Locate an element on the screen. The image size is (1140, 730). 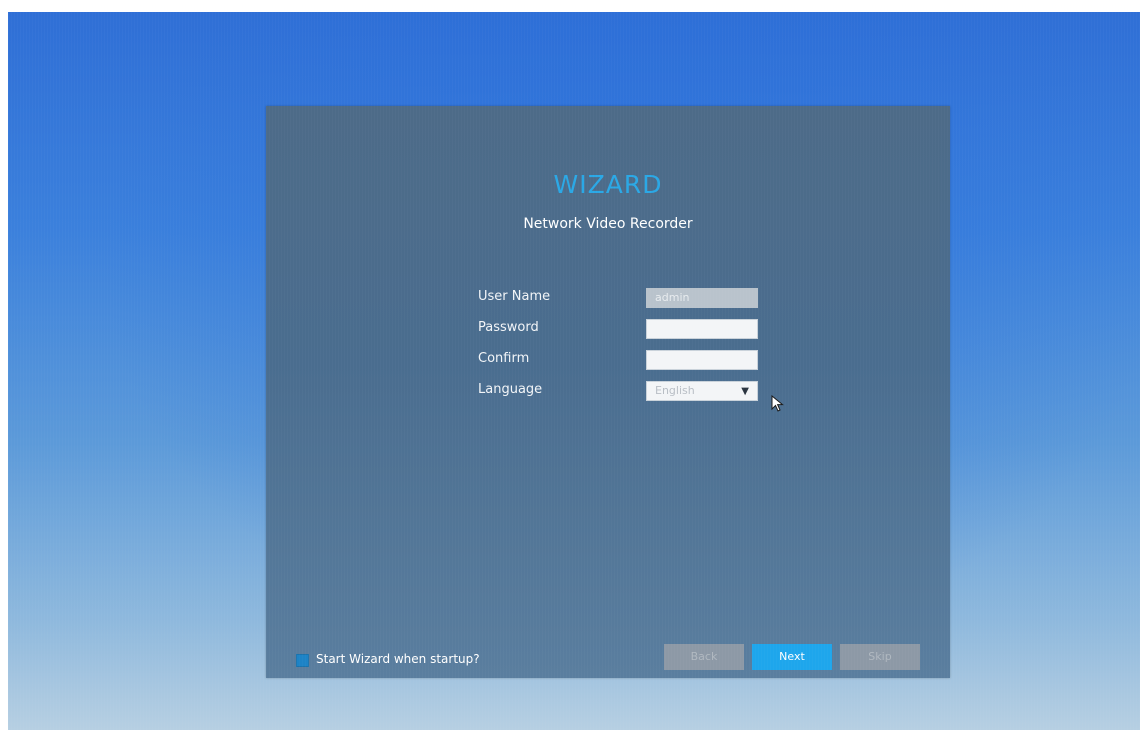
back-button: Back is located at coordinates (704, 657).